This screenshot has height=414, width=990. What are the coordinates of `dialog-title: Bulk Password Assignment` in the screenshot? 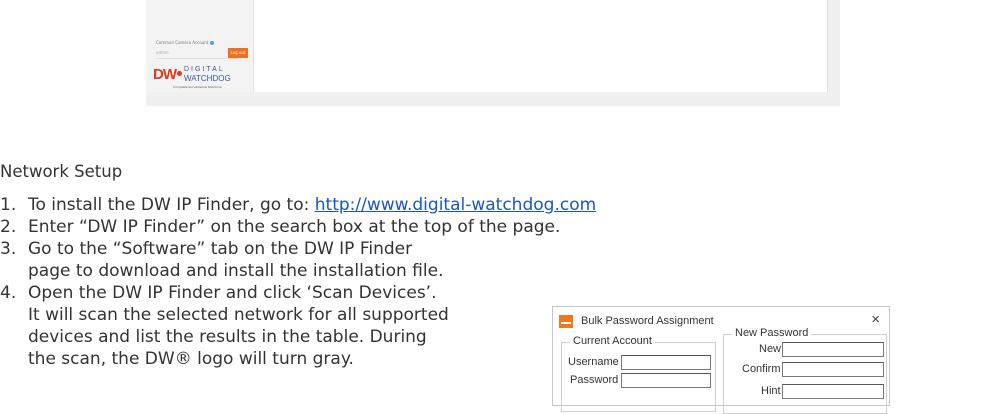 It's located at (647, 321).